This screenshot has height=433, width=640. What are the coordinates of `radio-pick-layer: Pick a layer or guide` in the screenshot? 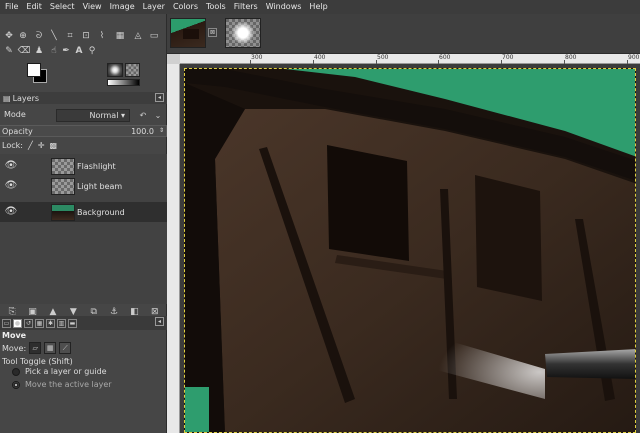 It's located at (59, 371).